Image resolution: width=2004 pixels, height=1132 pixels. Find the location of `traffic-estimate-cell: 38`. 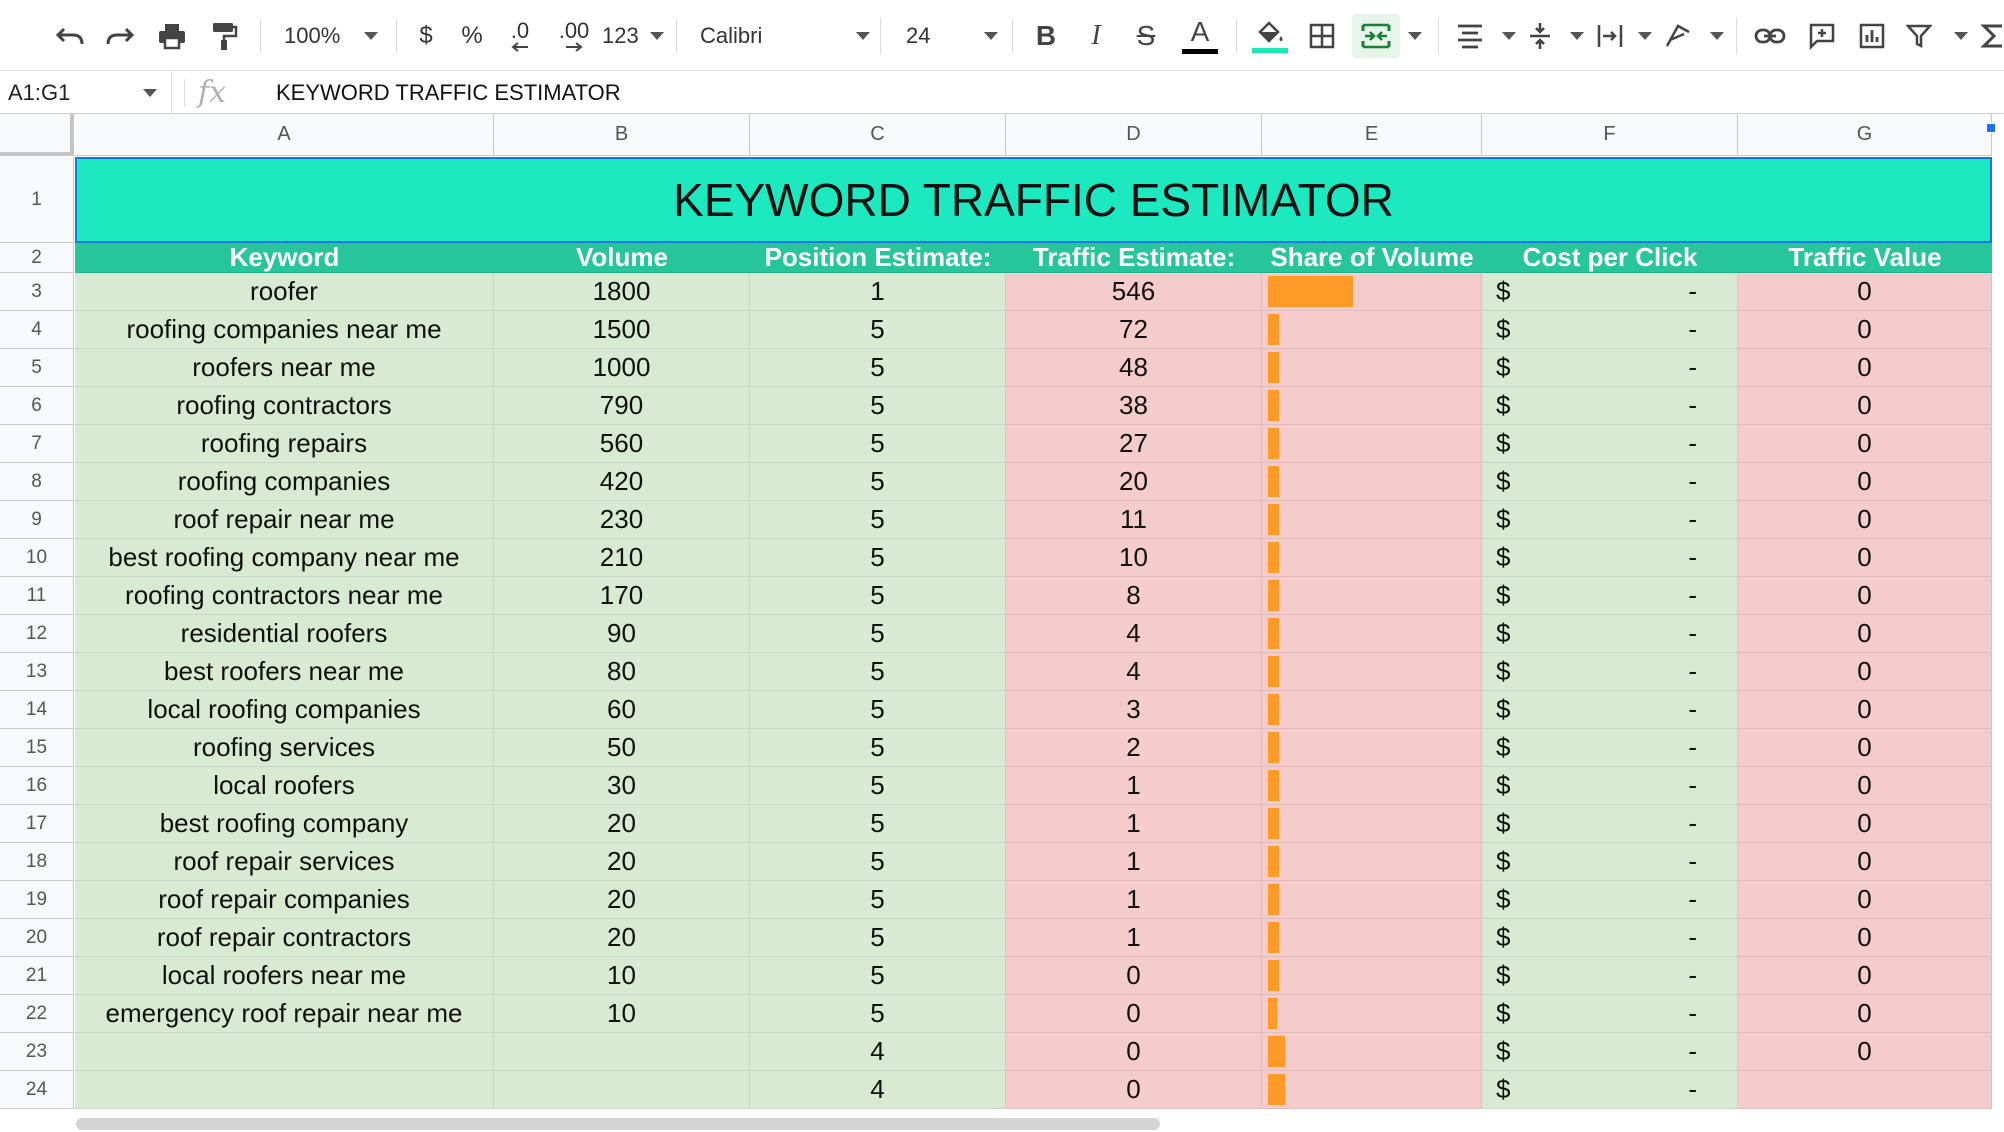

traffic-estimate-cell: 38 is located at coordinates (1134, 406).